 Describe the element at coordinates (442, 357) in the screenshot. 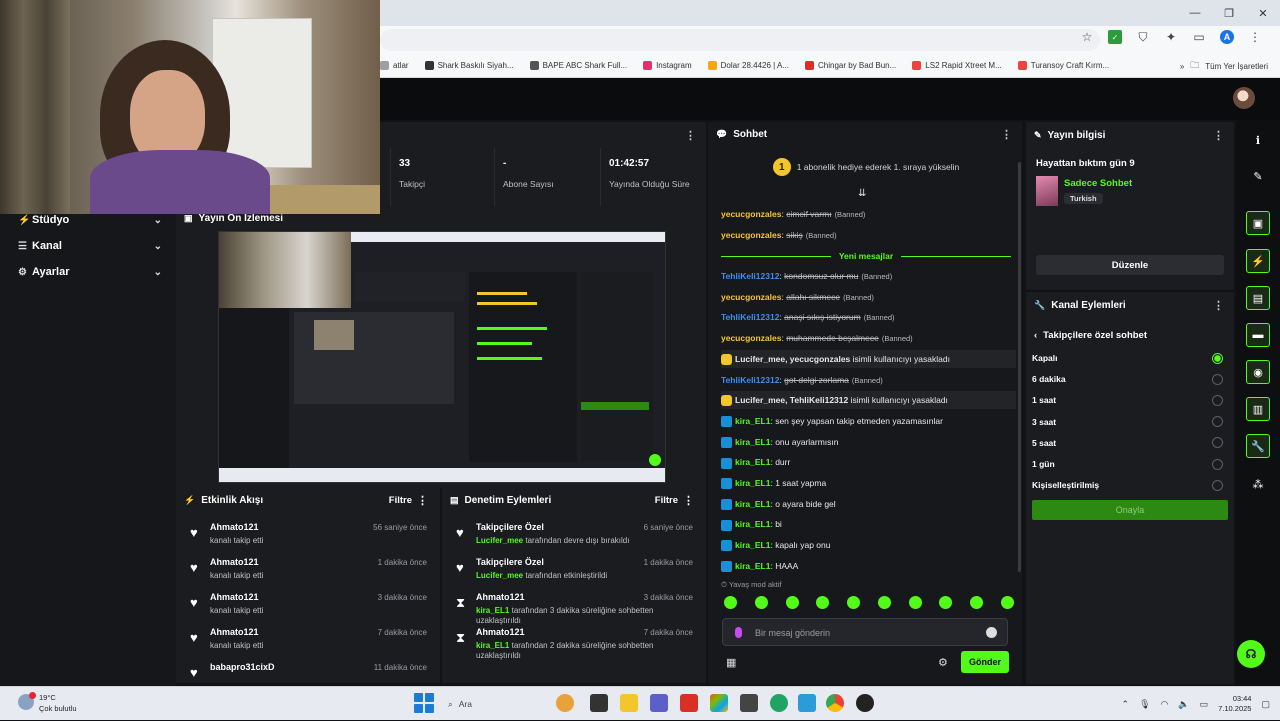

I see `stream-preview-video` at that location.